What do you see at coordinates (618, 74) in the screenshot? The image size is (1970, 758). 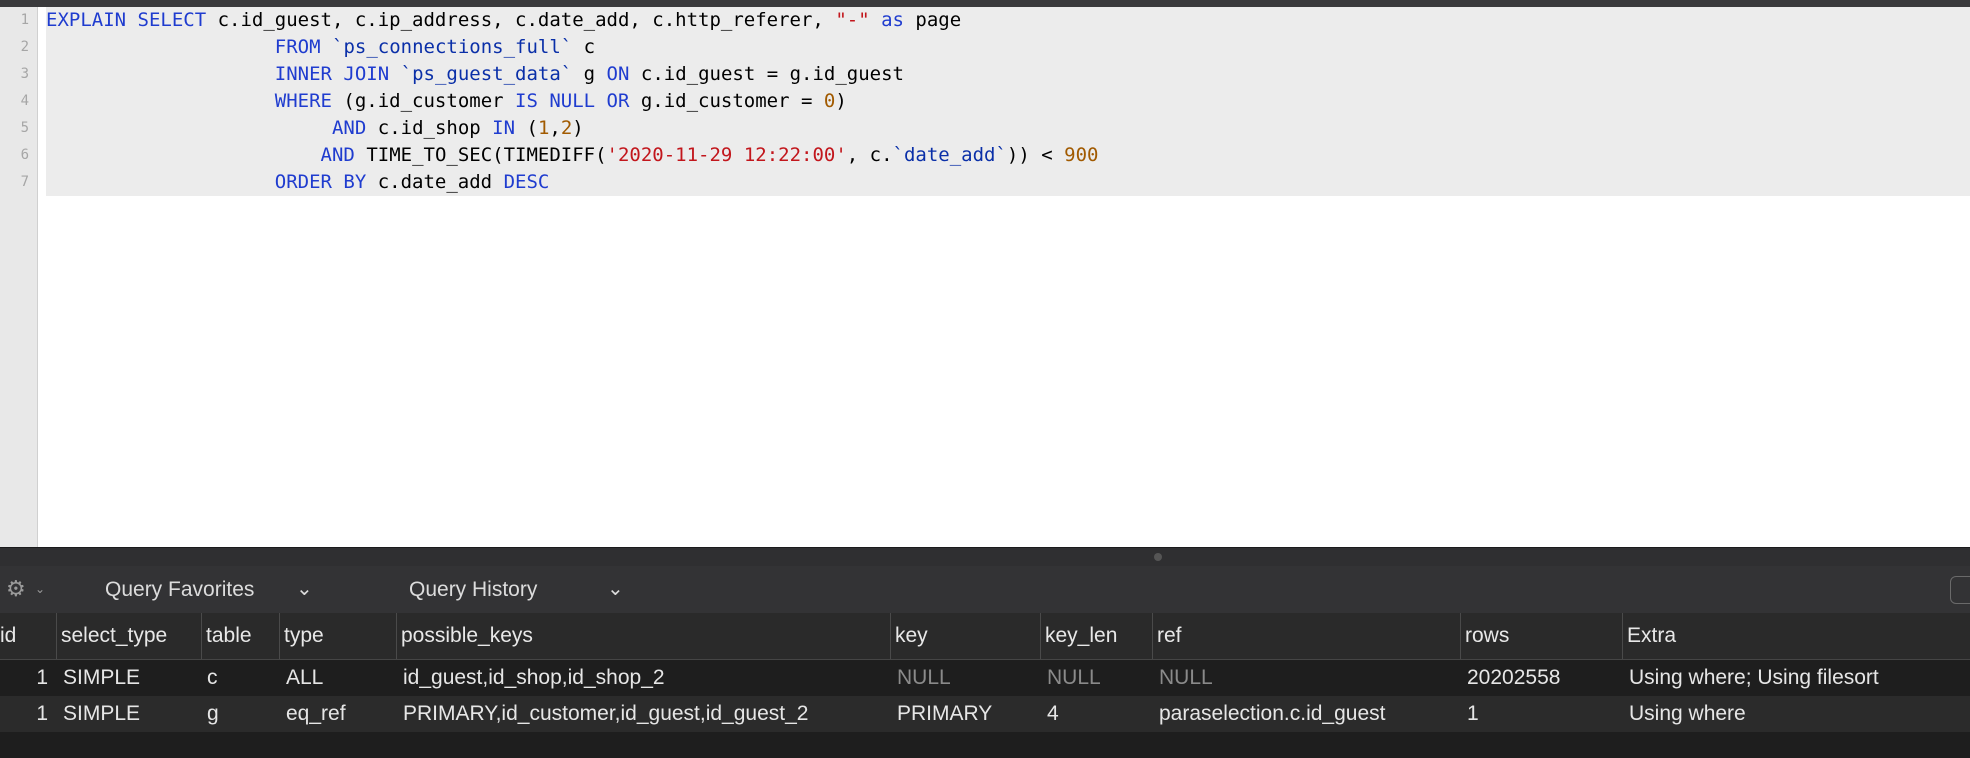 I see `sql-keyword: ON` at bounding box center [618, 74].